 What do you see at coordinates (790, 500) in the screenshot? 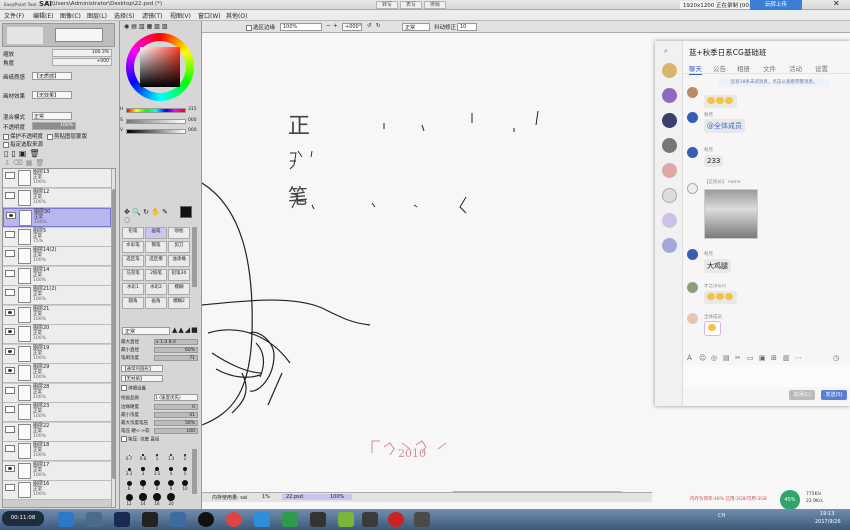
I see `cpu-meter: 45%` at bounding box center [790, 500].